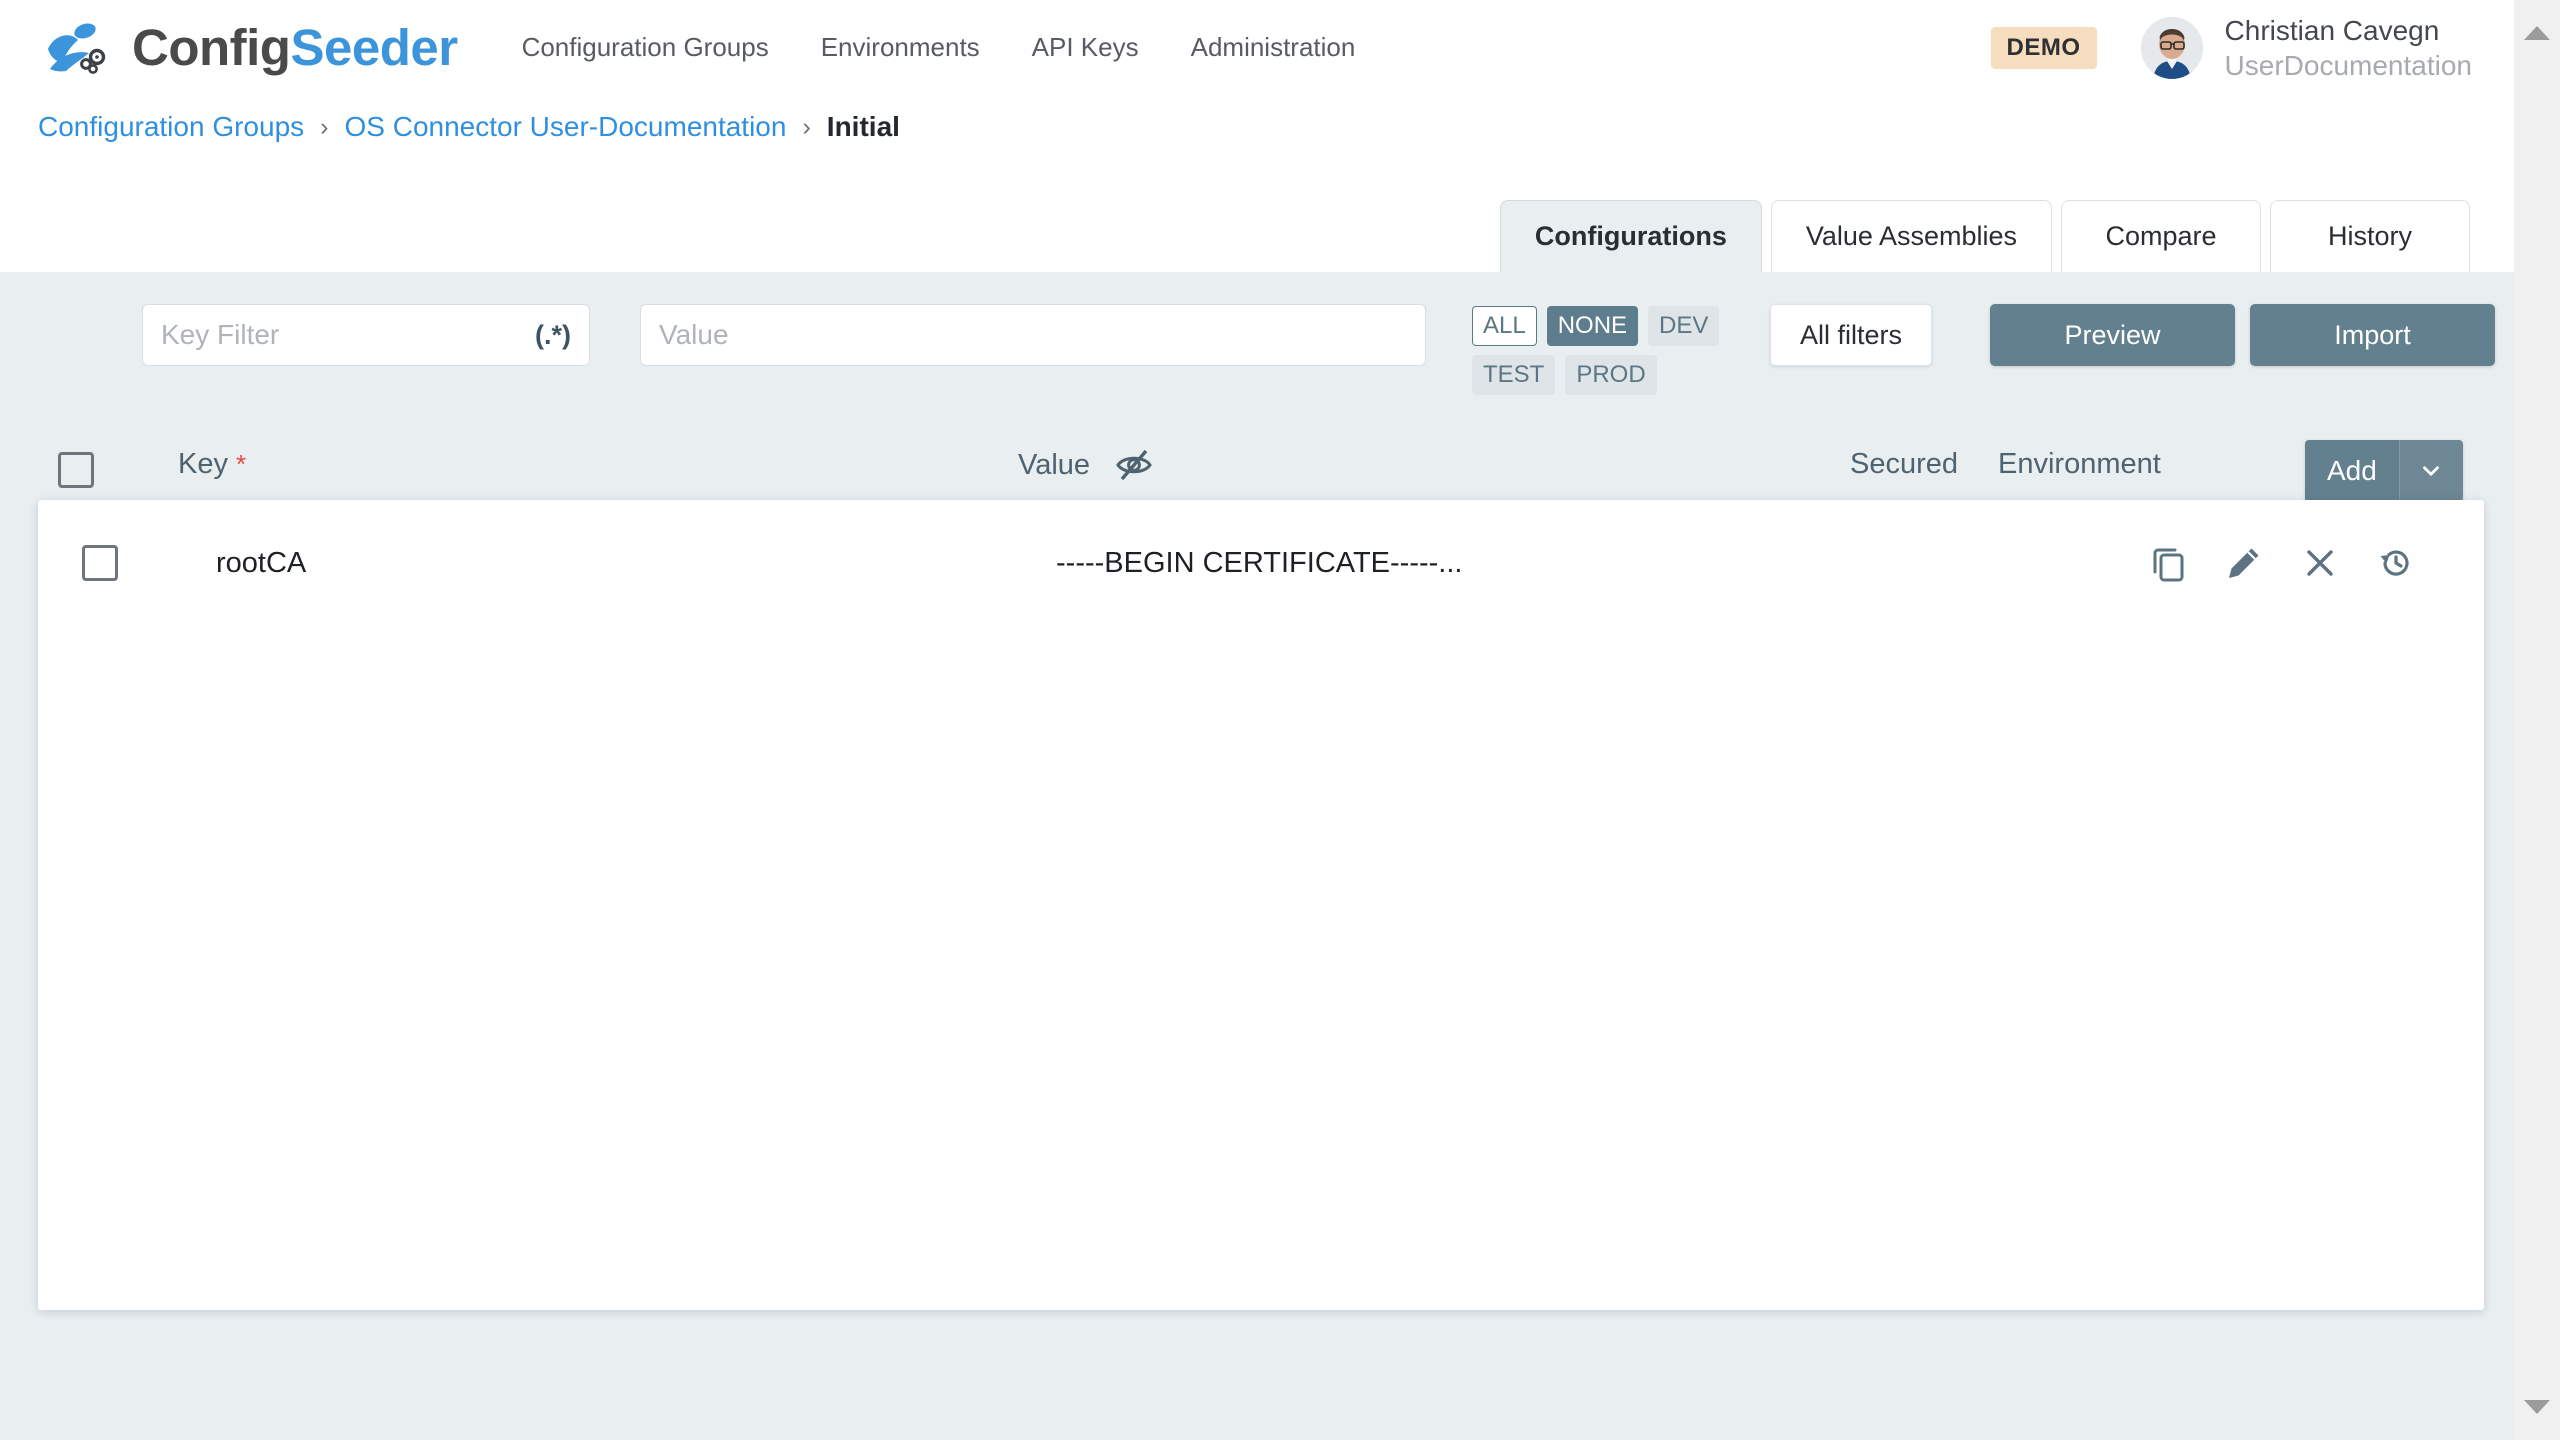  I want to click on seeder-bird-gears-logo-icon, so click(77, 48).